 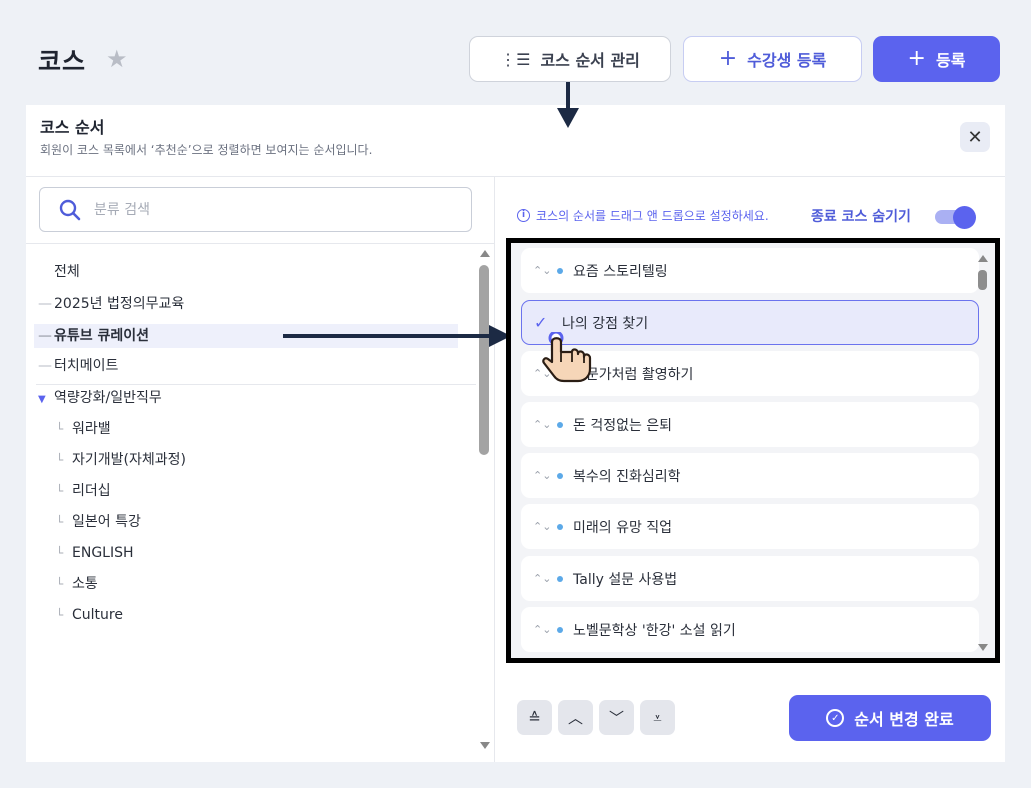 I want to click on drag-hint: i 코스의 순서를 드래그 앤 드롭으로 설정하세요., so click(x=643, y=215).